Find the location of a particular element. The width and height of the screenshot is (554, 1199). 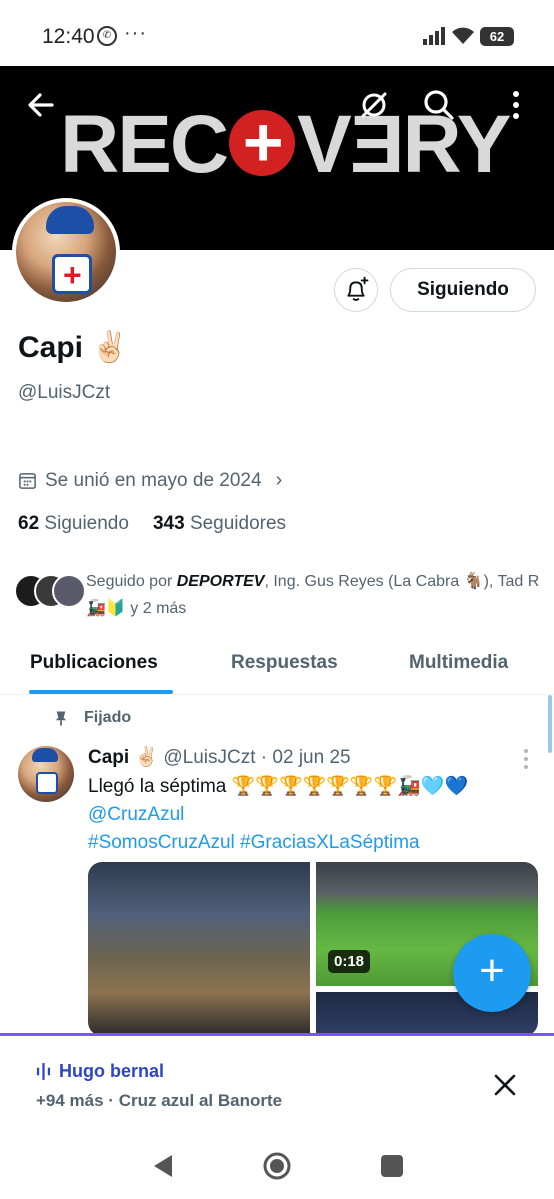

following-count: 62 is located at coordinates (29, 523).